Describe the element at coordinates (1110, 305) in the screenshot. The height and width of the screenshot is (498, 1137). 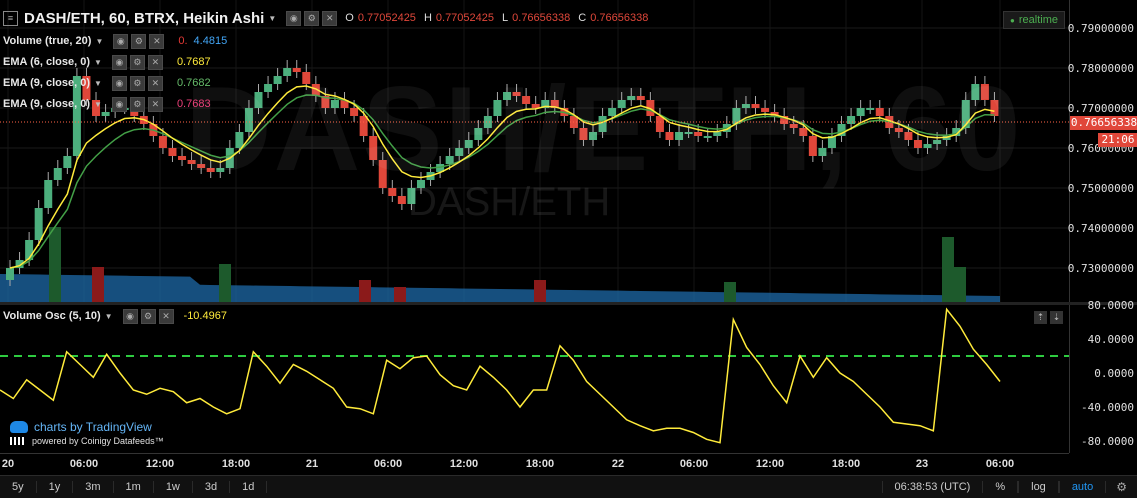
I see `osc-tick-label: 80.0000` at that location.